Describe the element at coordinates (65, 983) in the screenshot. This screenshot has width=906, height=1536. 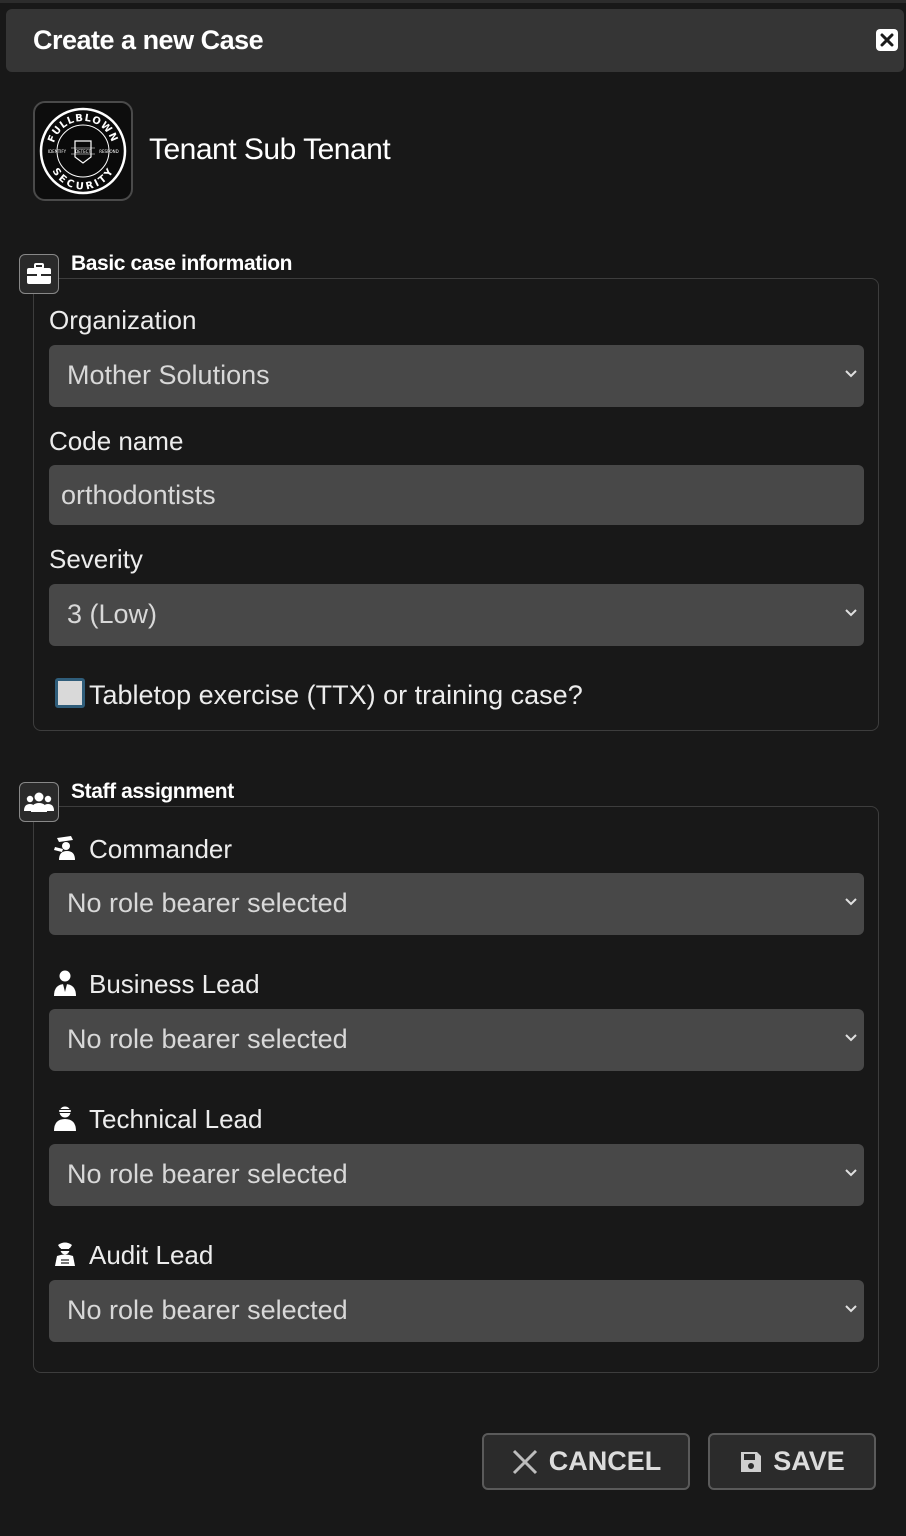
I see `business-person-icon` at that location.